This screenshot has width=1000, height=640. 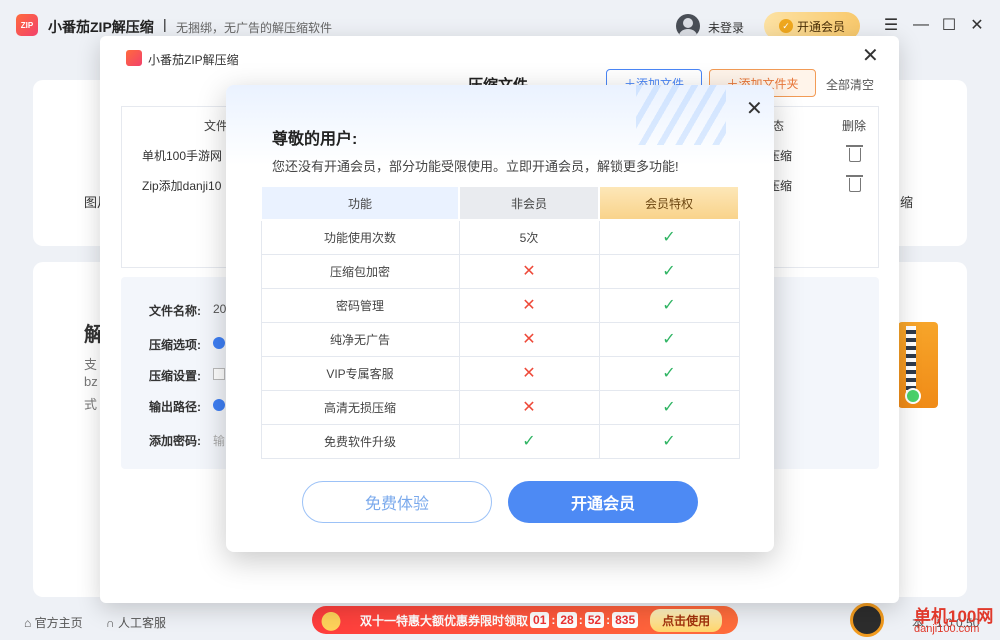 I want to click on column-header-name: 文件, so click(x=216, y=126).